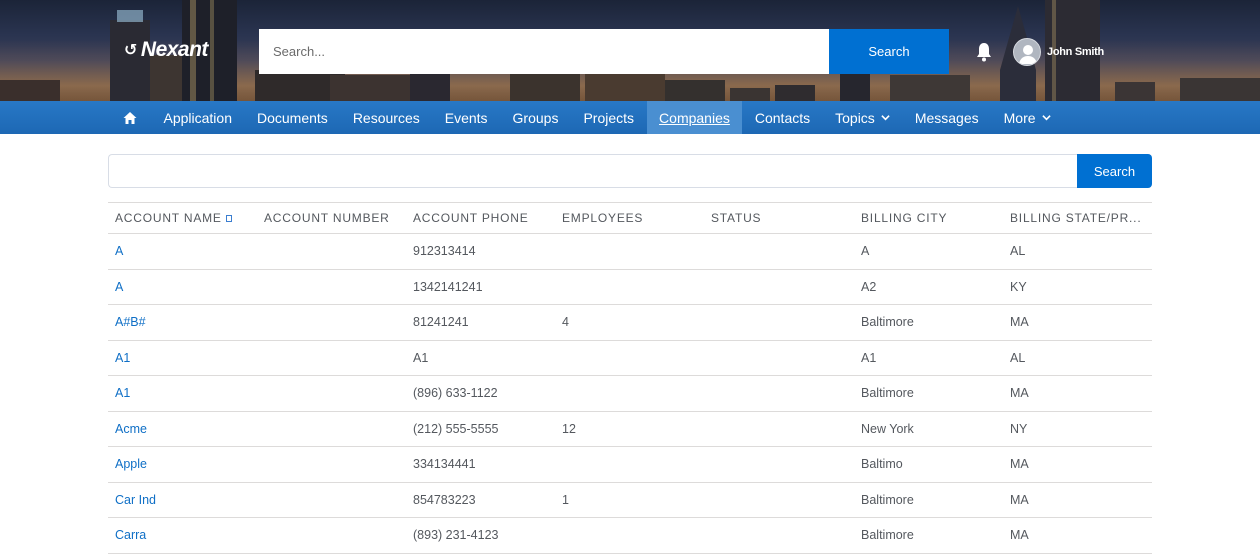  I want to click on cell-billing-city: A2, so click(928, 287).